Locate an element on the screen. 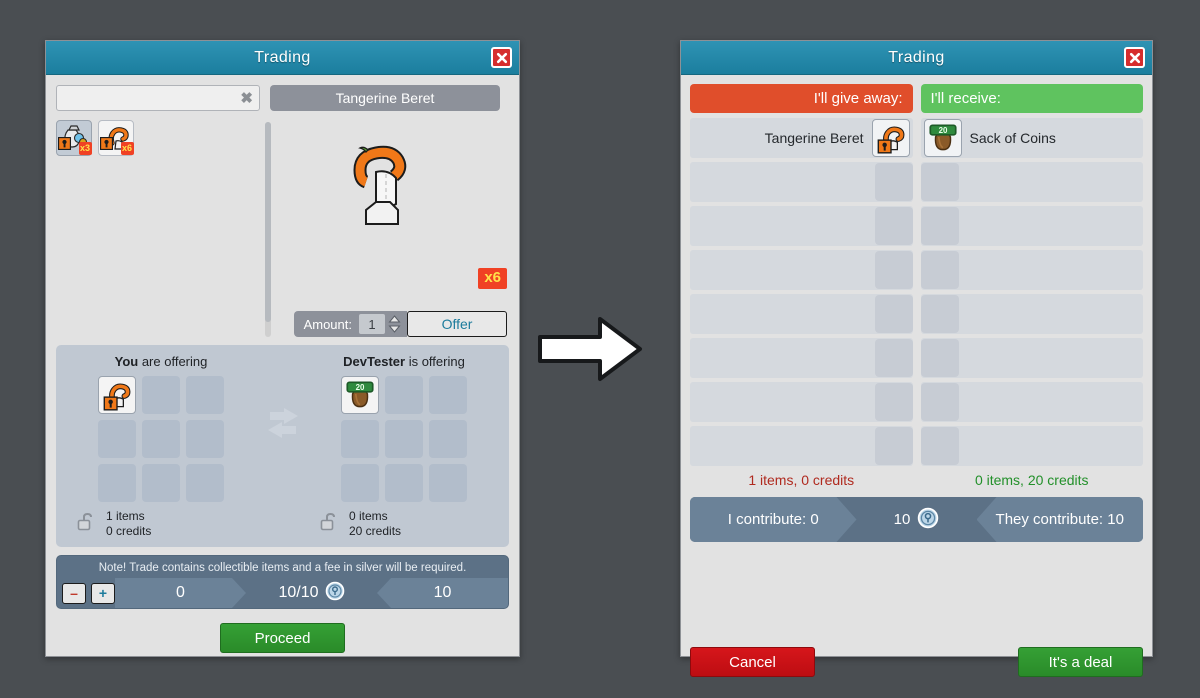 This screenshot has height=698, width=1200. inventory-preview-row: x3 x6 x6 Amount: 1 Offer is located at coordinates (282, 228).